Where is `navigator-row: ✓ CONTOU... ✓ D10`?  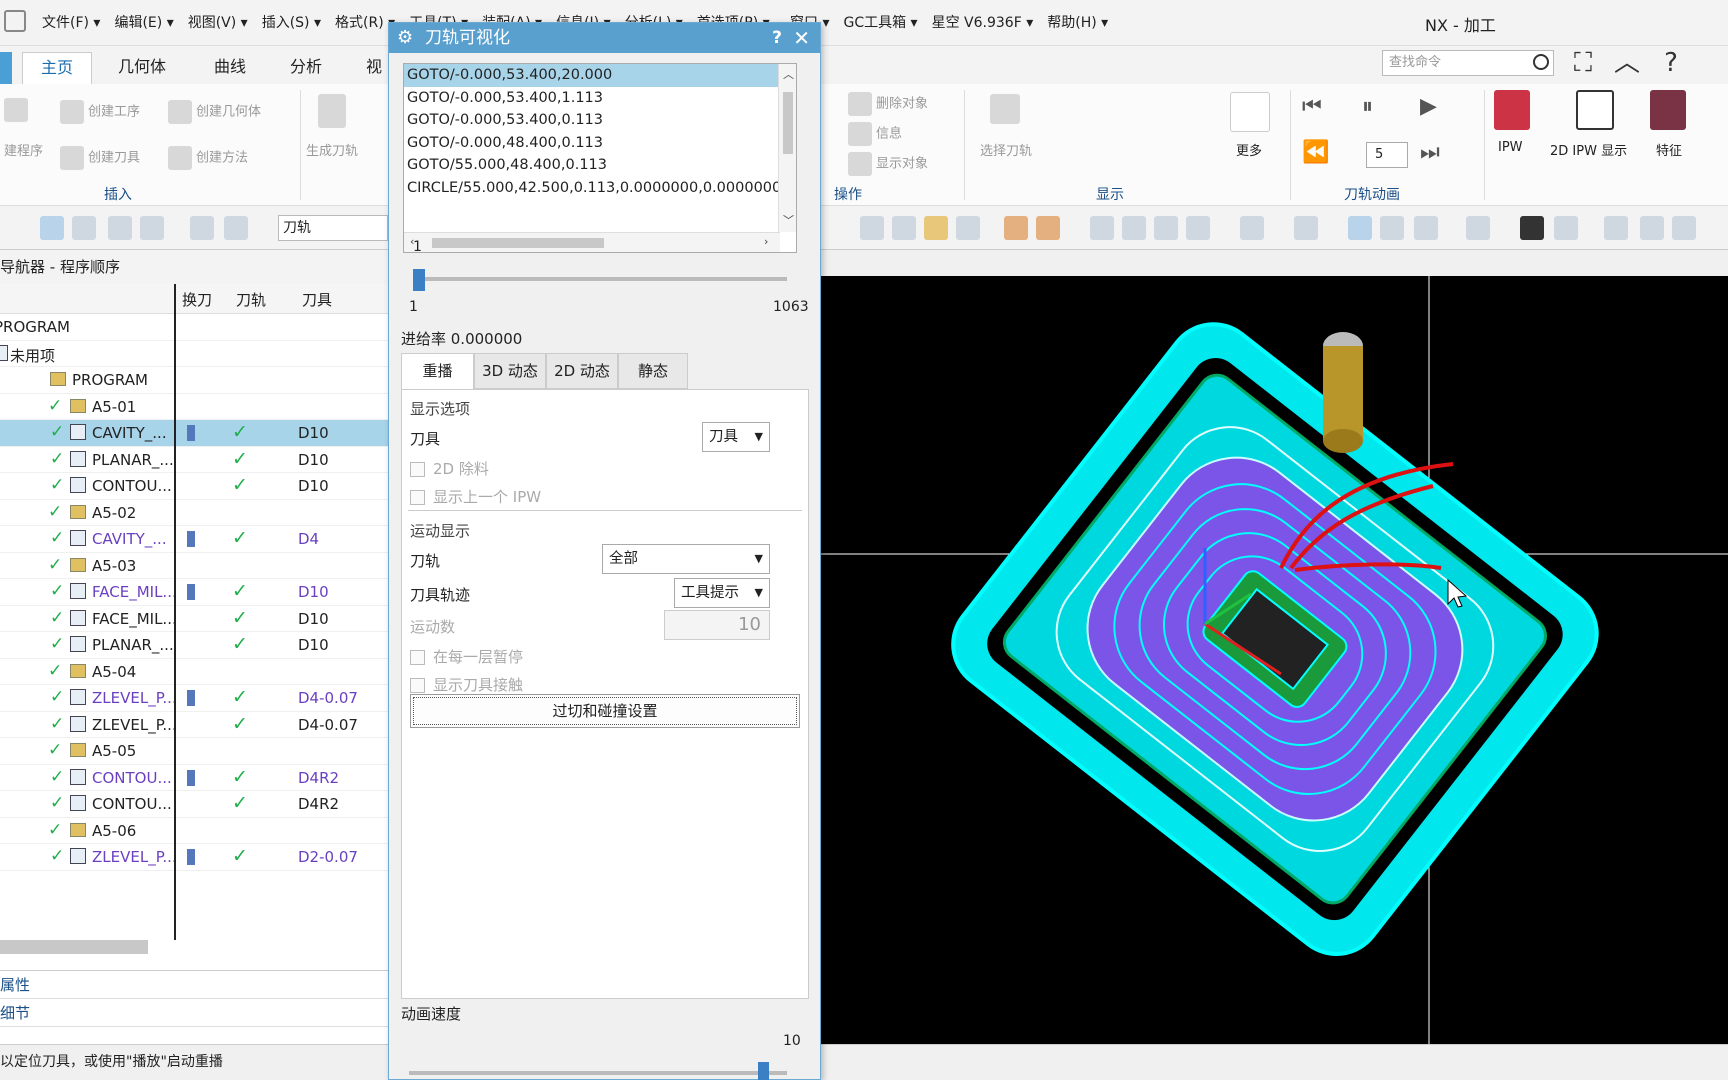 navigator-row: ✓ CONTOU... ✓ D10 is located at coordinates (194, 486).